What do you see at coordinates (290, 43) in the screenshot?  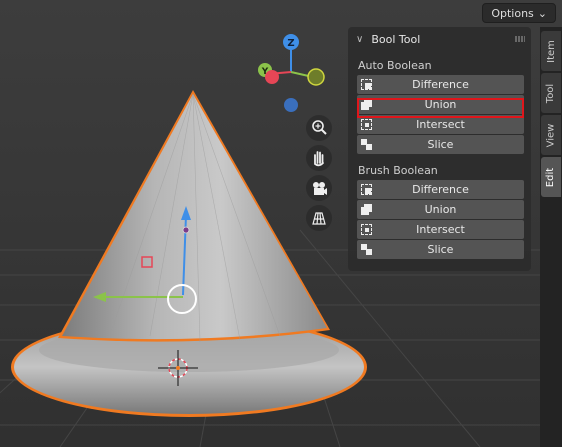 I see `gizmo-z-label: Z` at bounding box center [290, 43].